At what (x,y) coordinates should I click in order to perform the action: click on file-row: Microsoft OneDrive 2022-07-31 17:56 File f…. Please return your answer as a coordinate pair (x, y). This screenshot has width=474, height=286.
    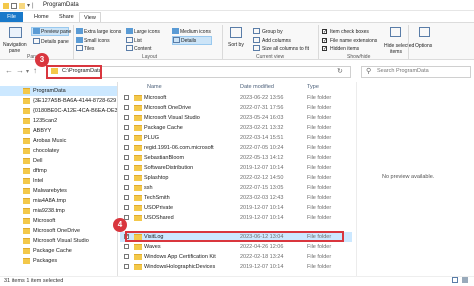
    Looking at the image, I should click on (236, 108).